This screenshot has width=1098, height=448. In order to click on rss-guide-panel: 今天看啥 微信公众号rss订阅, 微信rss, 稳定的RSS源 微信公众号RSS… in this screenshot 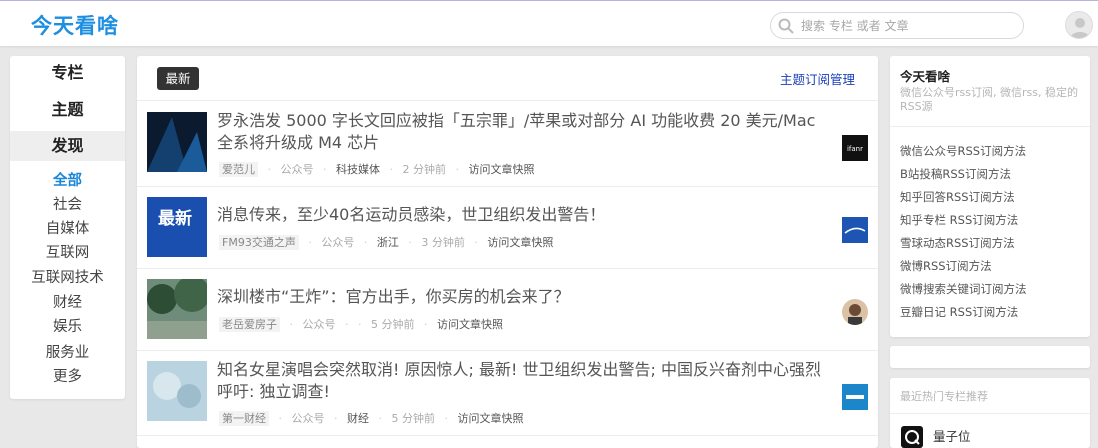, I will do `click(990, 196)`.